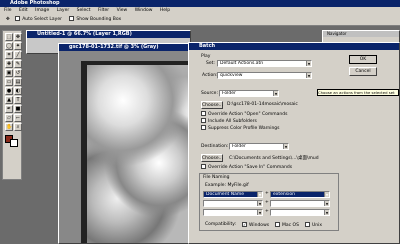 The image size is (400, 244). Describe the element at coordinates (246, 167) in the screenshot. I see `override-save-option: Override Action "Save In" Commands` at that location.